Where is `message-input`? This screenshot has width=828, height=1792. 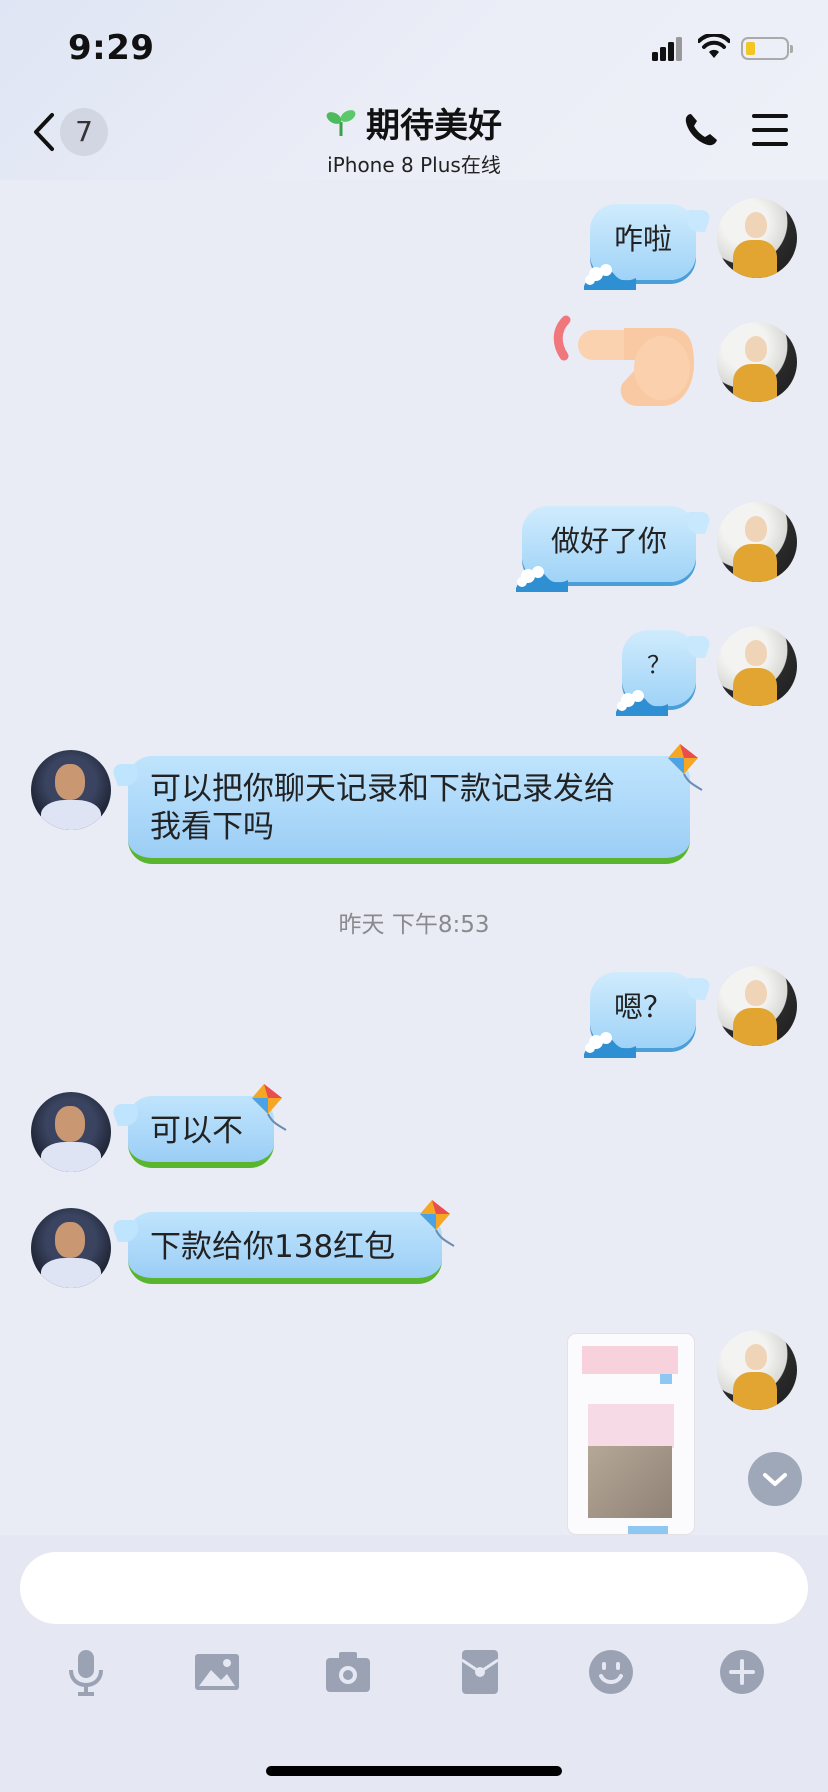 message-input is located at coordinates (414, 1588).